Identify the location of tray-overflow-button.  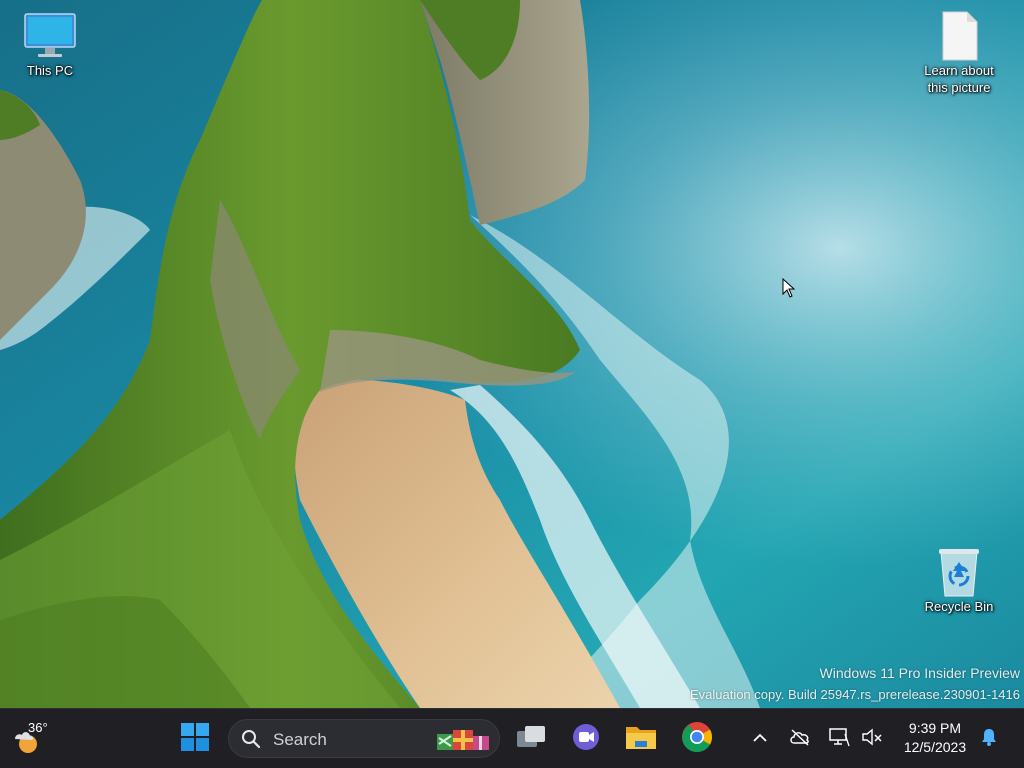
(760, 739).